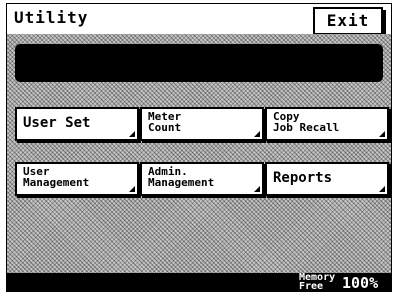 Image resolution: width=398 pixels, height=295 pixels. I want to click on user-management-button: User Management, so click(77, 179).